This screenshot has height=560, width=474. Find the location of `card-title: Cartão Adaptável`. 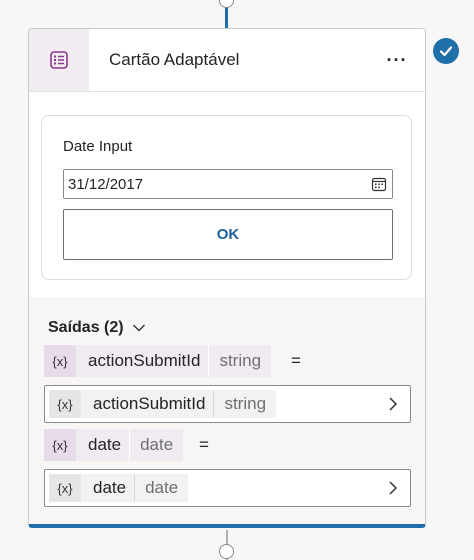

card-title: Cartão Adaptável is located at coordinates (174, 59).